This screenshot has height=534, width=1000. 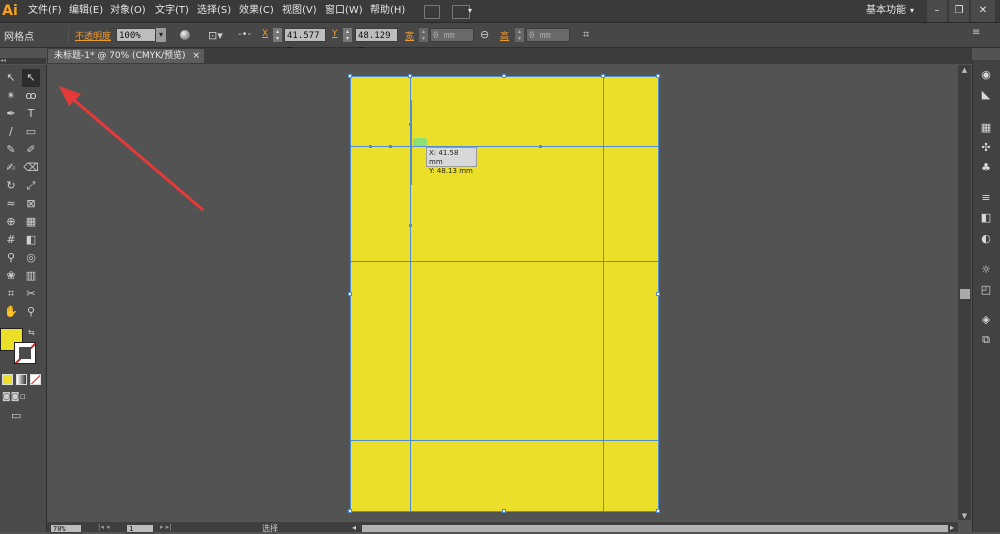 What do you see at coordinates (986, 320) in the screenshot?
I see `layers-icon: ◈` at bounding box center [986, 320].